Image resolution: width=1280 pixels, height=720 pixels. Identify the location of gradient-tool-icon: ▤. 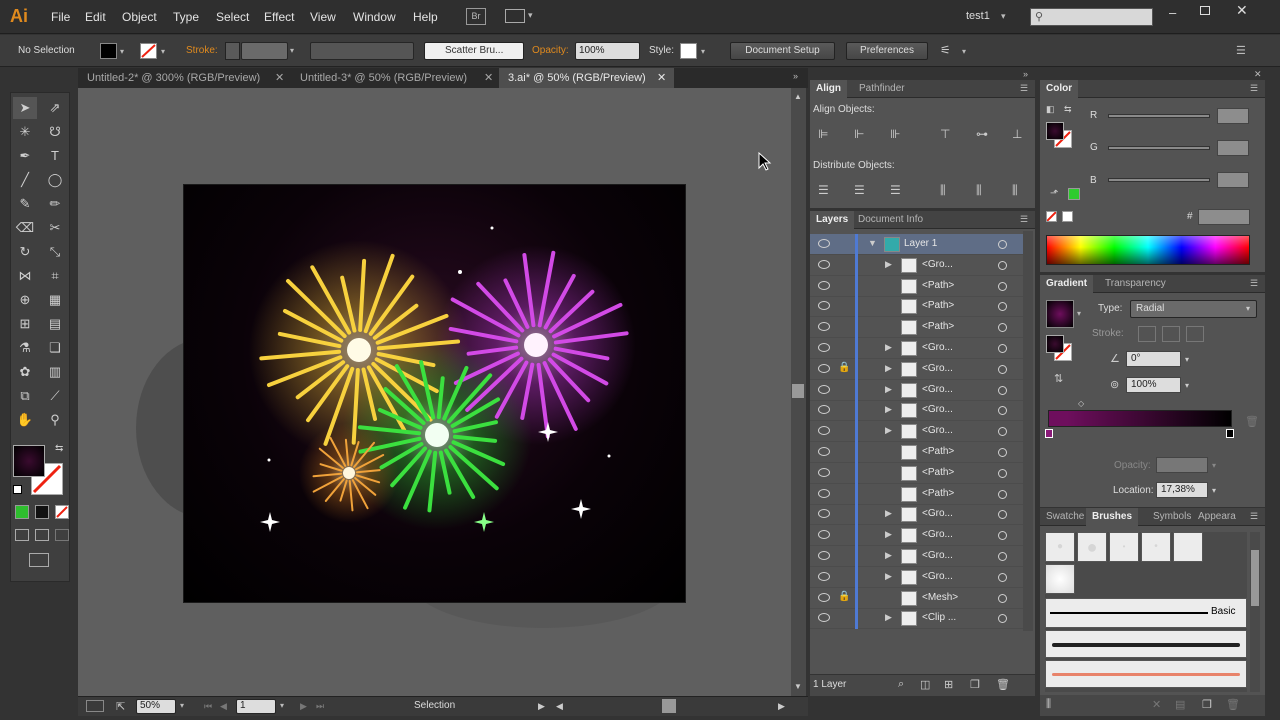
(55, 324).